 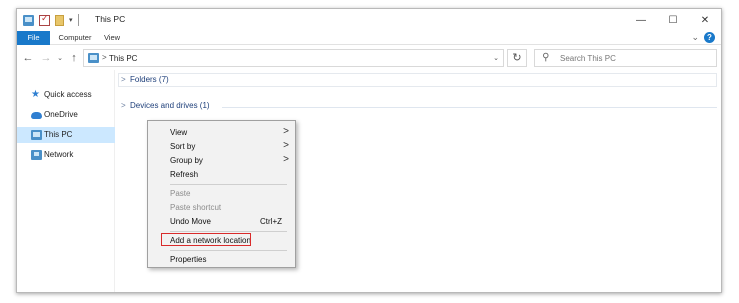 What do you see at coordinates (183, 146) in the screenshot?
I see `menu-item-label: Sort by` at bounding box center [183, 146].